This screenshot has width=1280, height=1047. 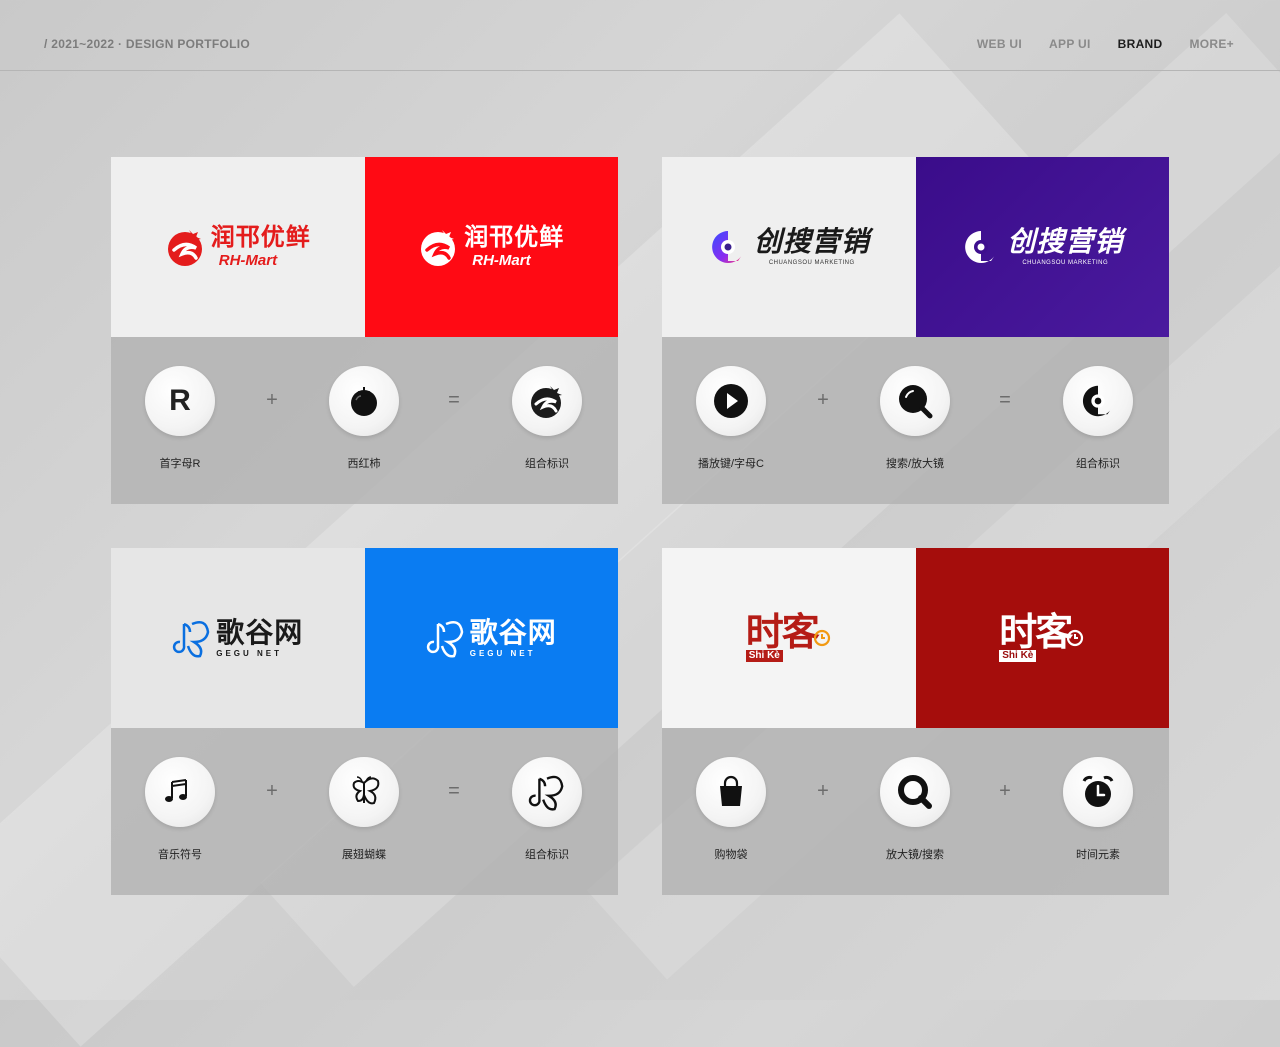 I want to click on brand-card-shike: 时客 Shi Kè 时客 Shi Kè + + 购物袋 放大镜/搜索 时间元素, so click(x=915, y=721).